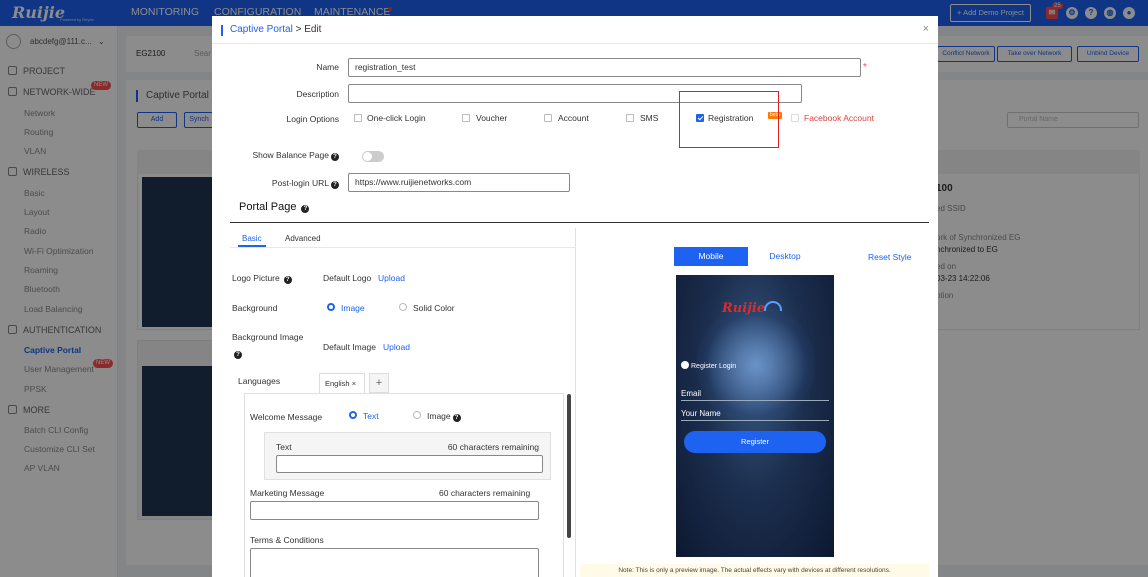 The width and height of the screenshot is (1148, 577). What do you see at coordinates (252, 238) in the screenshot?
I see `tab-basic: Basic` at bounding box center [252, 238].